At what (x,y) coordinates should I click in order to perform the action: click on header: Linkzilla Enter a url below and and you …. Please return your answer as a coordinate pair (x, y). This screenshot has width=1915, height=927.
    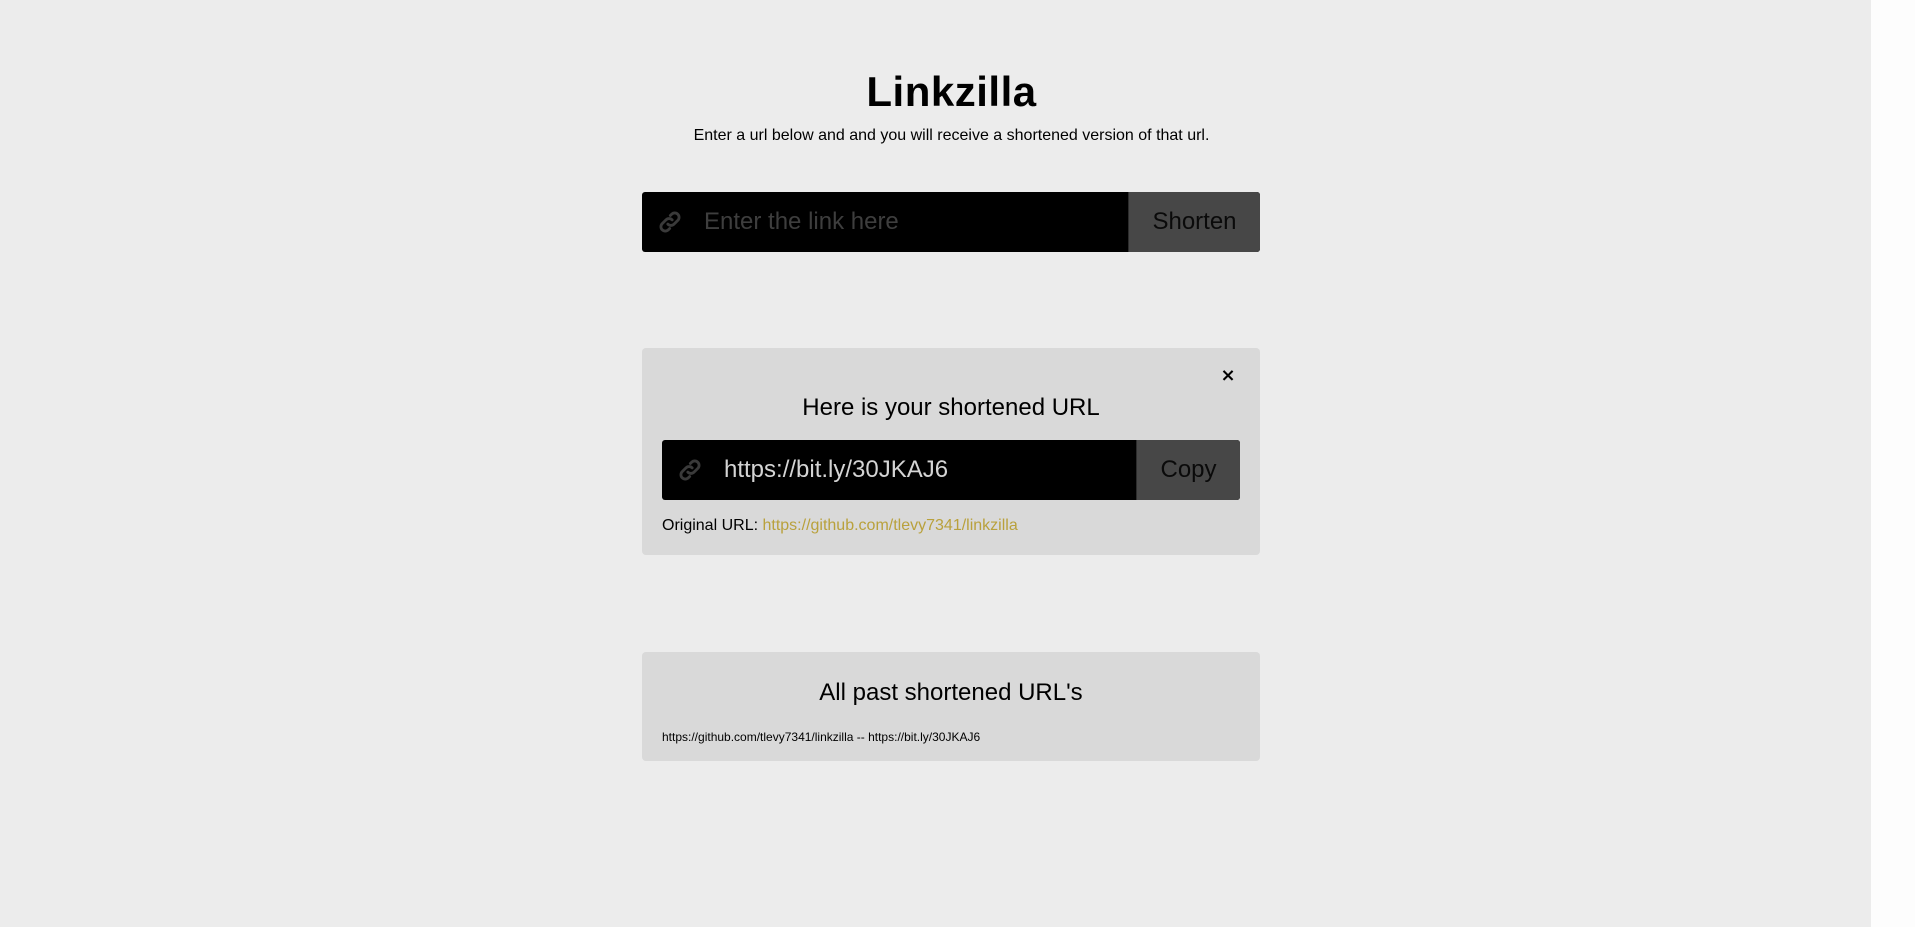
    Looking at the image, I should click on (951, 106).